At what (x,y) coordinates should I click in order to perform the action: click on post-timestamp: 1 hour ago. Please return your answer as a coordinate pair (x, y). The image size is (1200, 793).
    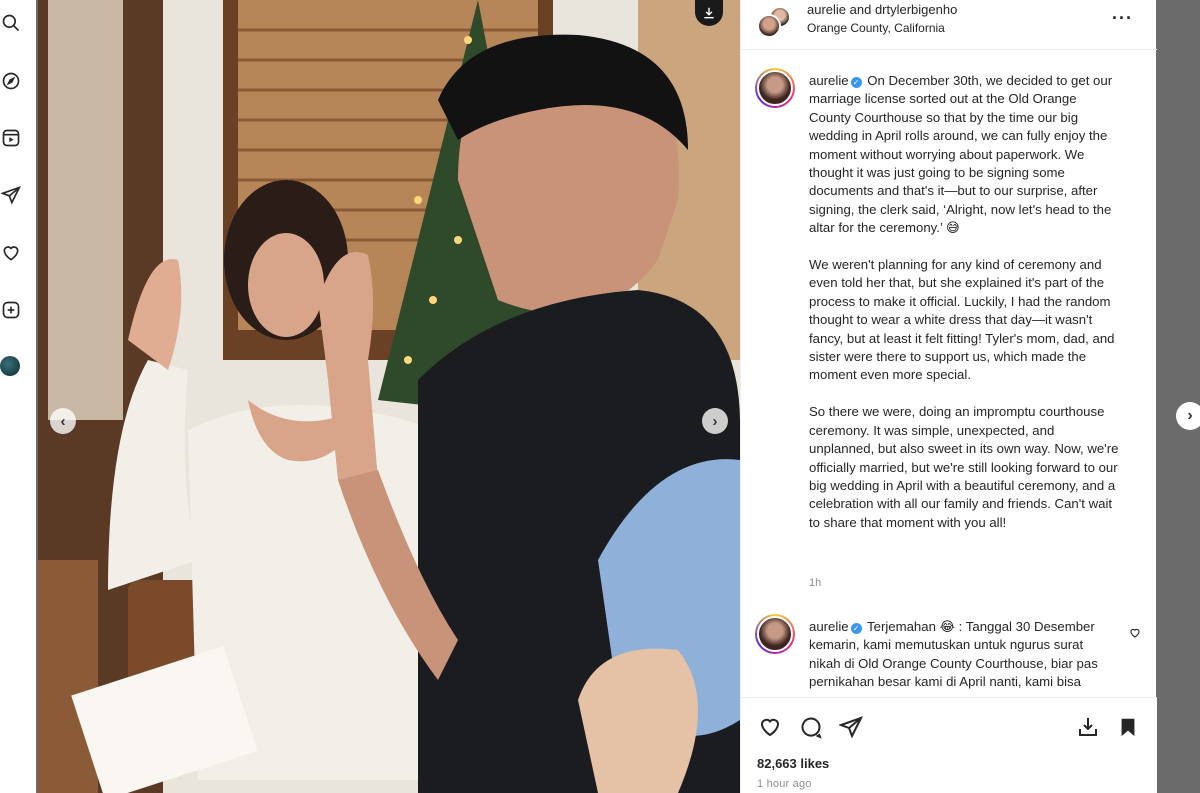
    Looking at the image, I should click on (784, 784).